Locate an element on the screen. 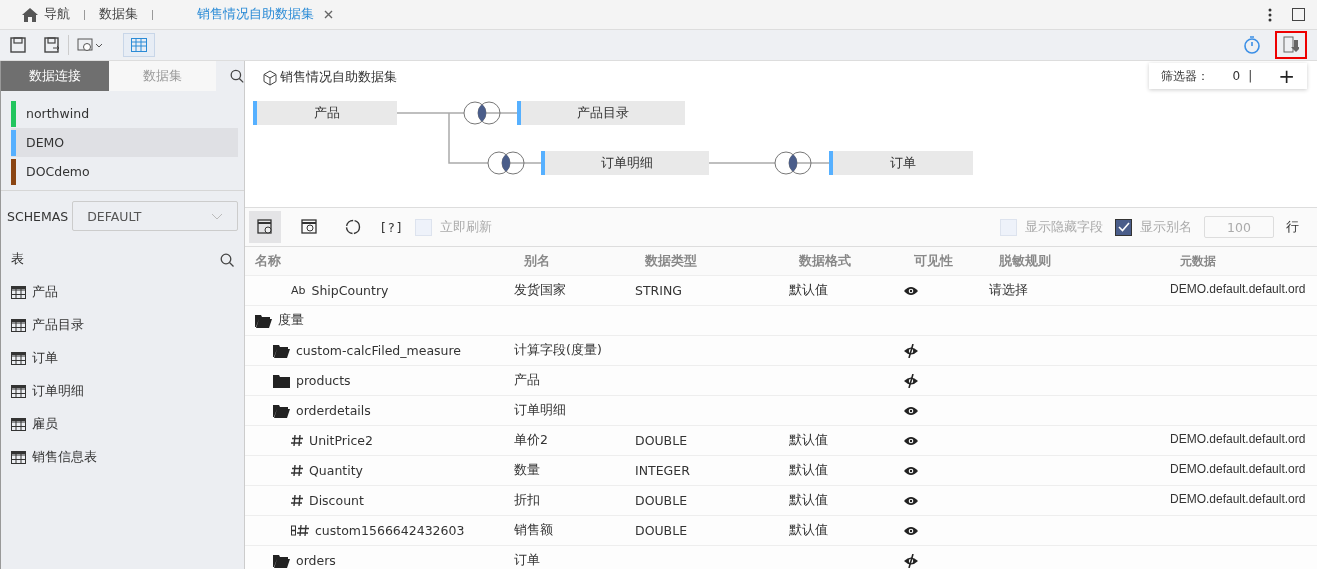 This screenshot has height=569, width=1317. schema-select: DEFAULT is located at coordinates (155, 216).